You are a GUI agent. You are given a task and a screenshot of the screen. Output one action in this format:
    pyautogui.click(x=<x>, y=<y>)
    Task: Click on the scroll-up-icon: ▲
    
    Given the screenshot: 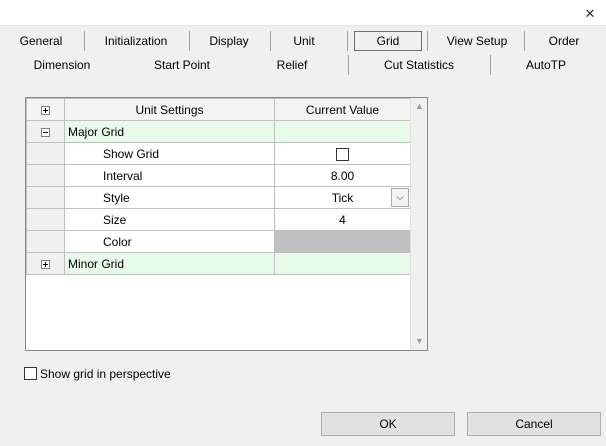 What is the action you would take?
    pyautogui.click(x=419, y=106)
    